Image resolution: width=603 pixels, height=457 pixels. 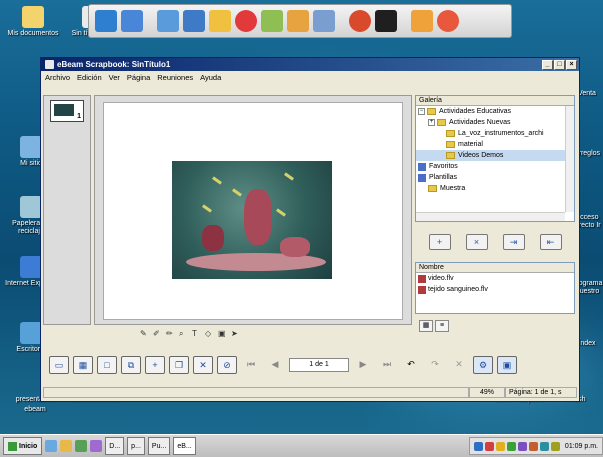 I want to click on grid-view-button: ▦, so click(x=83, y=365).